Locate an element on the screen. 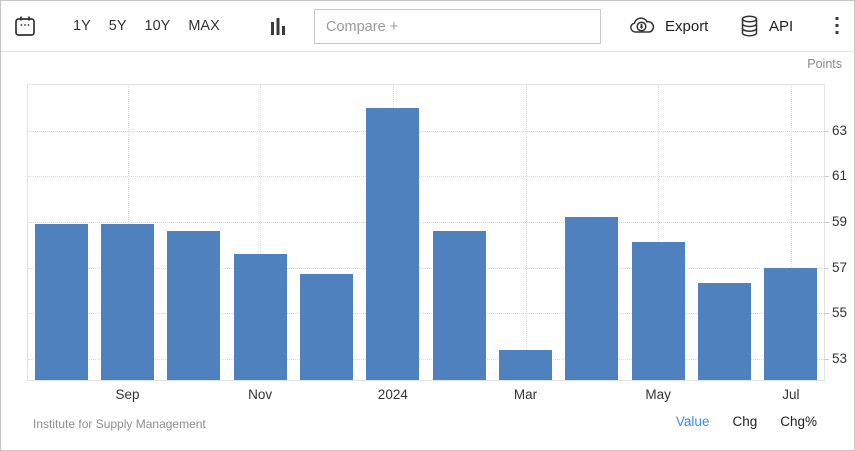 Image resolution: width=855 pixels, height=451 pixels. compare-input is located at coordinates (457, 26).